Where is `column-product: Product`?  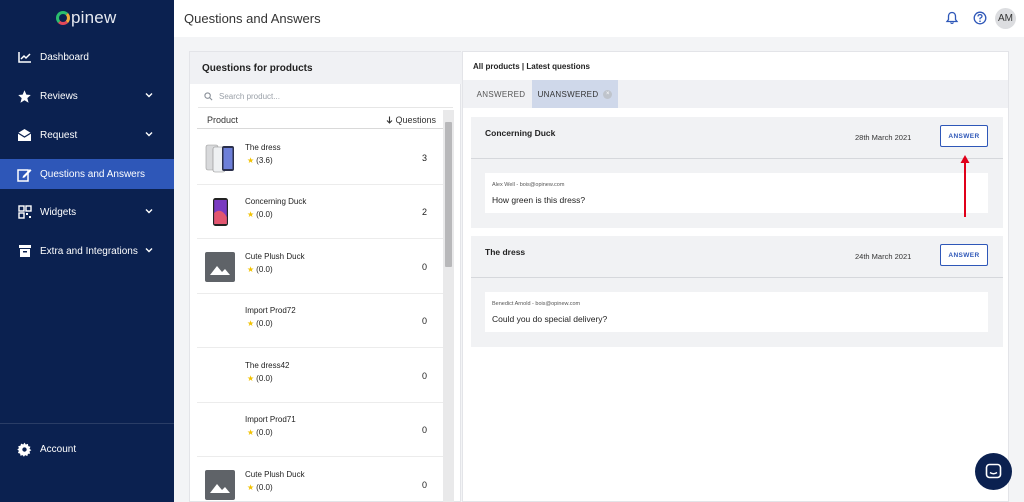
column-product: Product is located at coordinates (222, 120).